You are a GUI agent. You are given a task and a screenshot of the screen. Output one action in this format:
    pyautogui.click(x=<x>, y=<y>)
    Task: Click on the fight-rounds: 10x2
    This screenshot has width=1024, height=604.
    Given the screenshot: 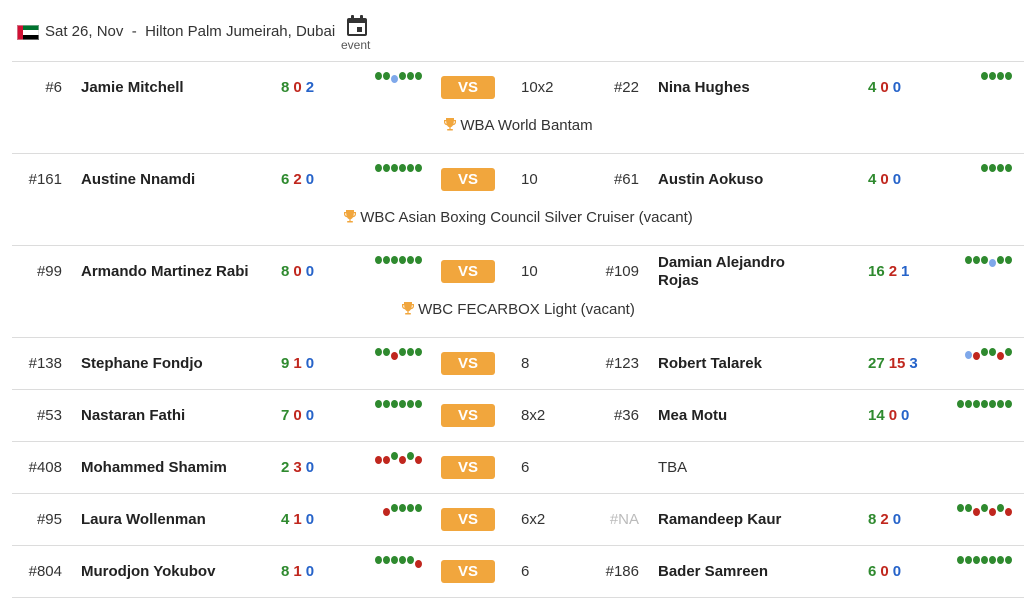 What is the action you would take?
    pyautogui.click(x=537, y=87)
    